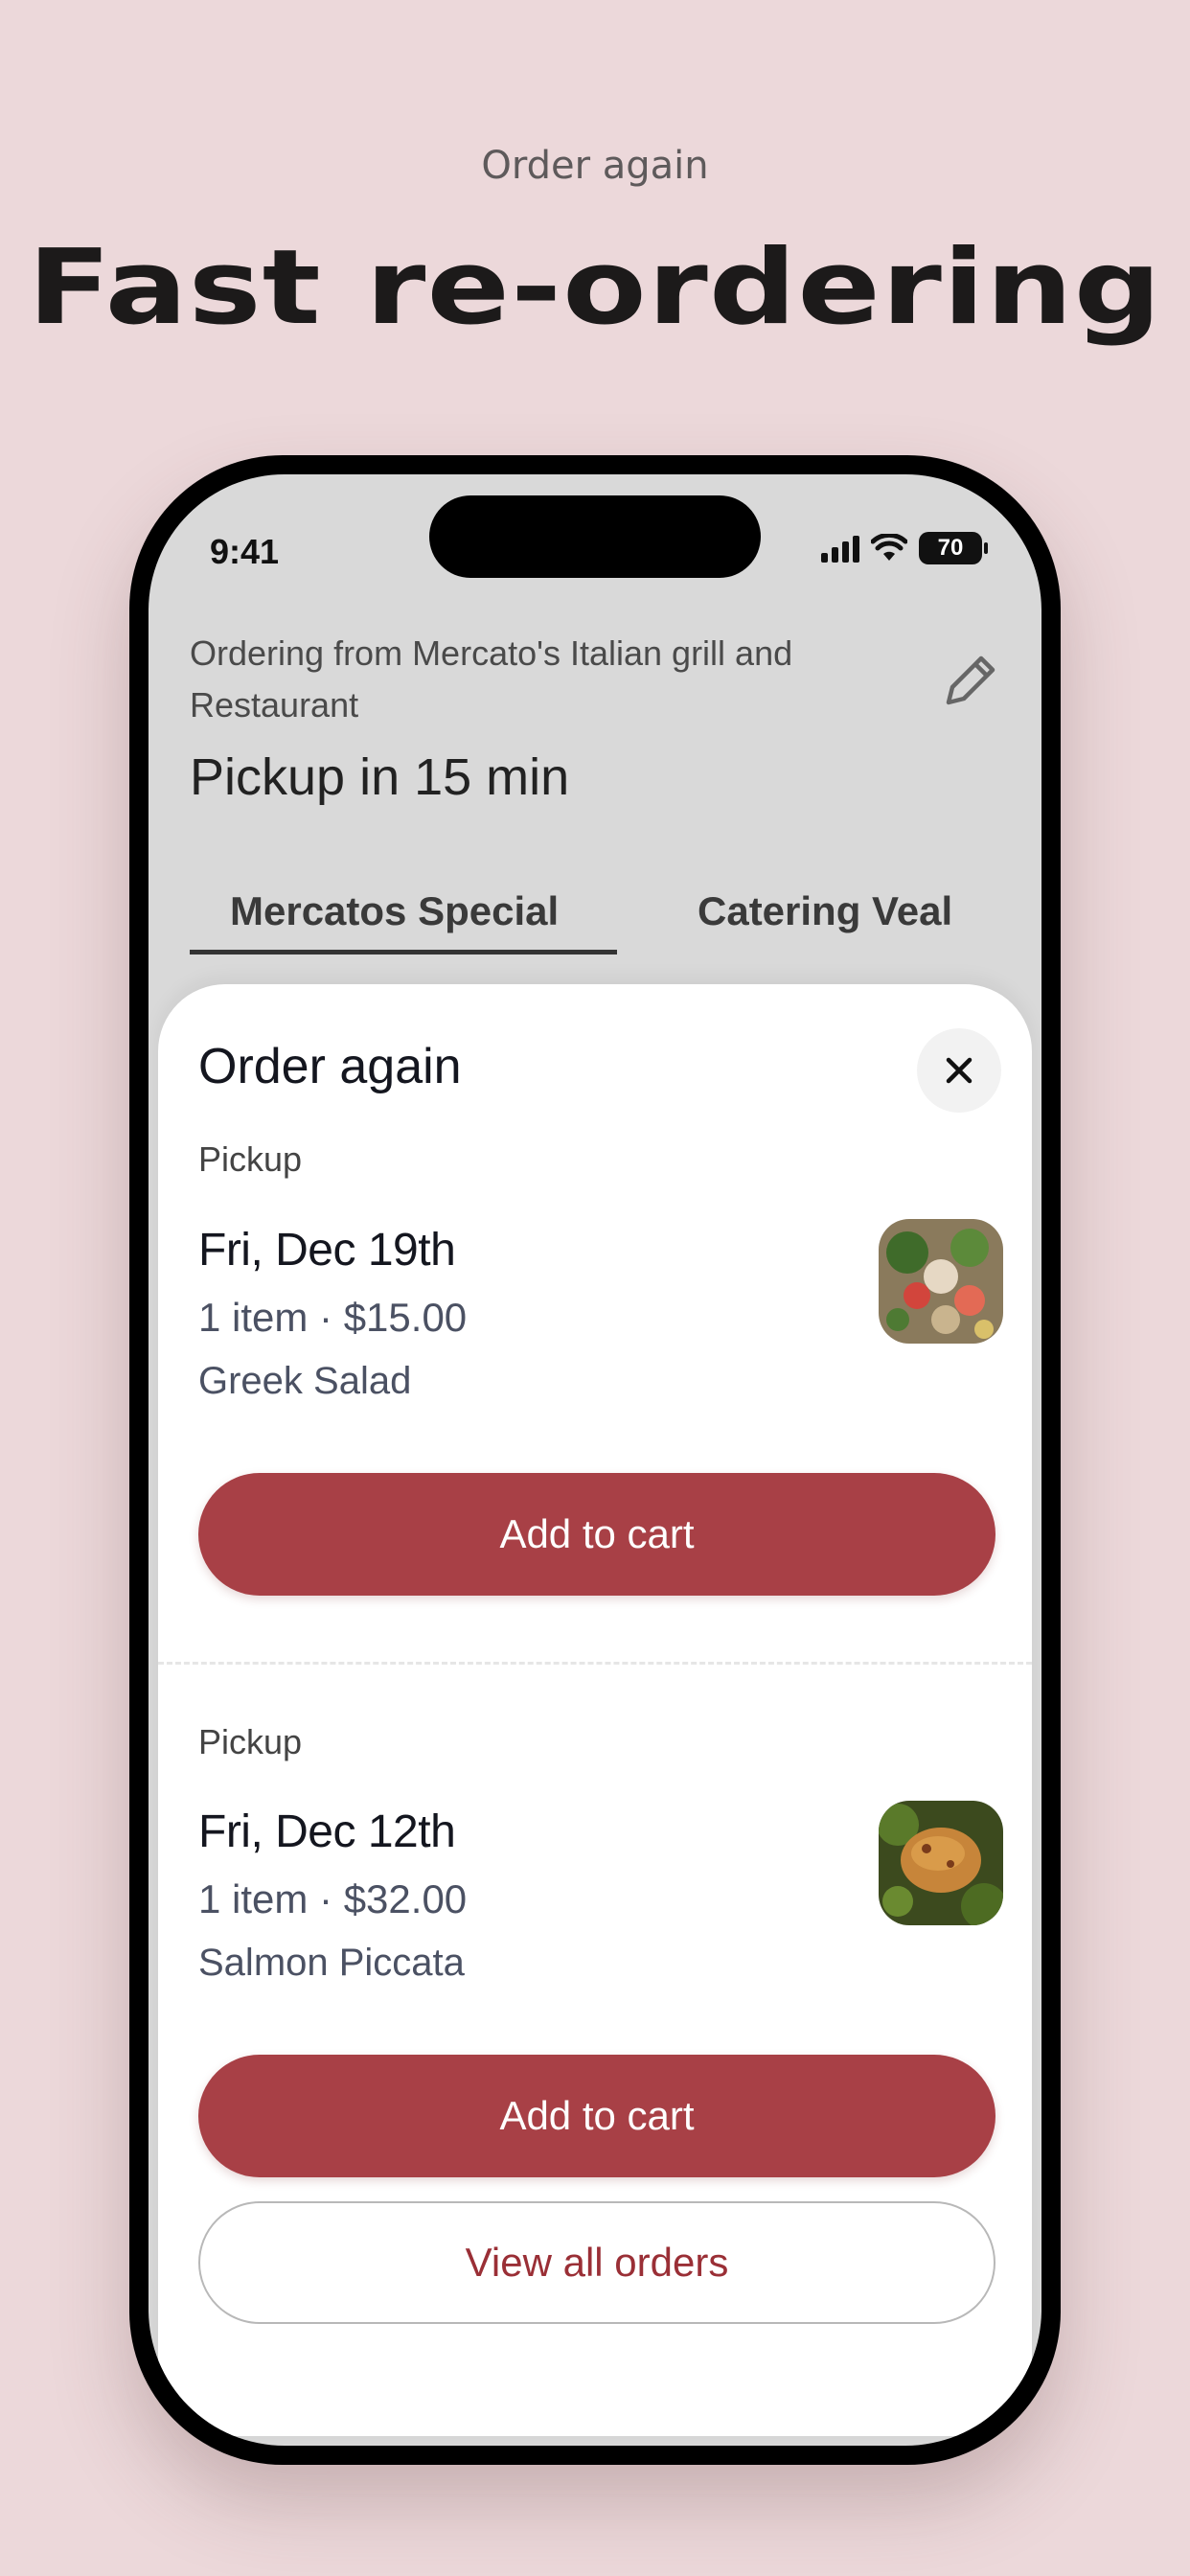 The image size is (1190, 2576). What do you see at coordinates (333, 1898) in the screenshot?
I see `order-summary: 1 item · $32.00` at bounding box center [333, 1898].